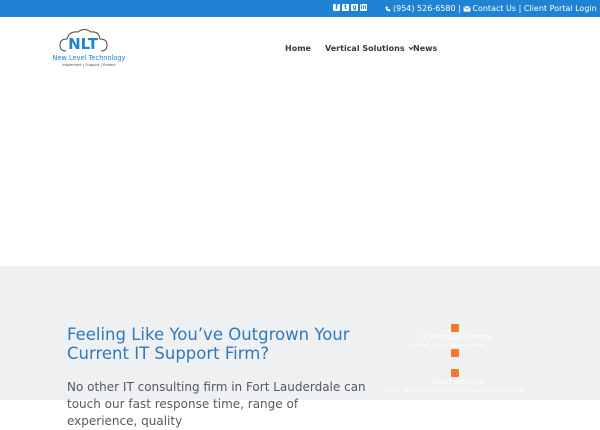  What do you see at coordinates (350, 7) in the screenshot?
I see `social-links: f t g in` at bounding box center [350, 7].